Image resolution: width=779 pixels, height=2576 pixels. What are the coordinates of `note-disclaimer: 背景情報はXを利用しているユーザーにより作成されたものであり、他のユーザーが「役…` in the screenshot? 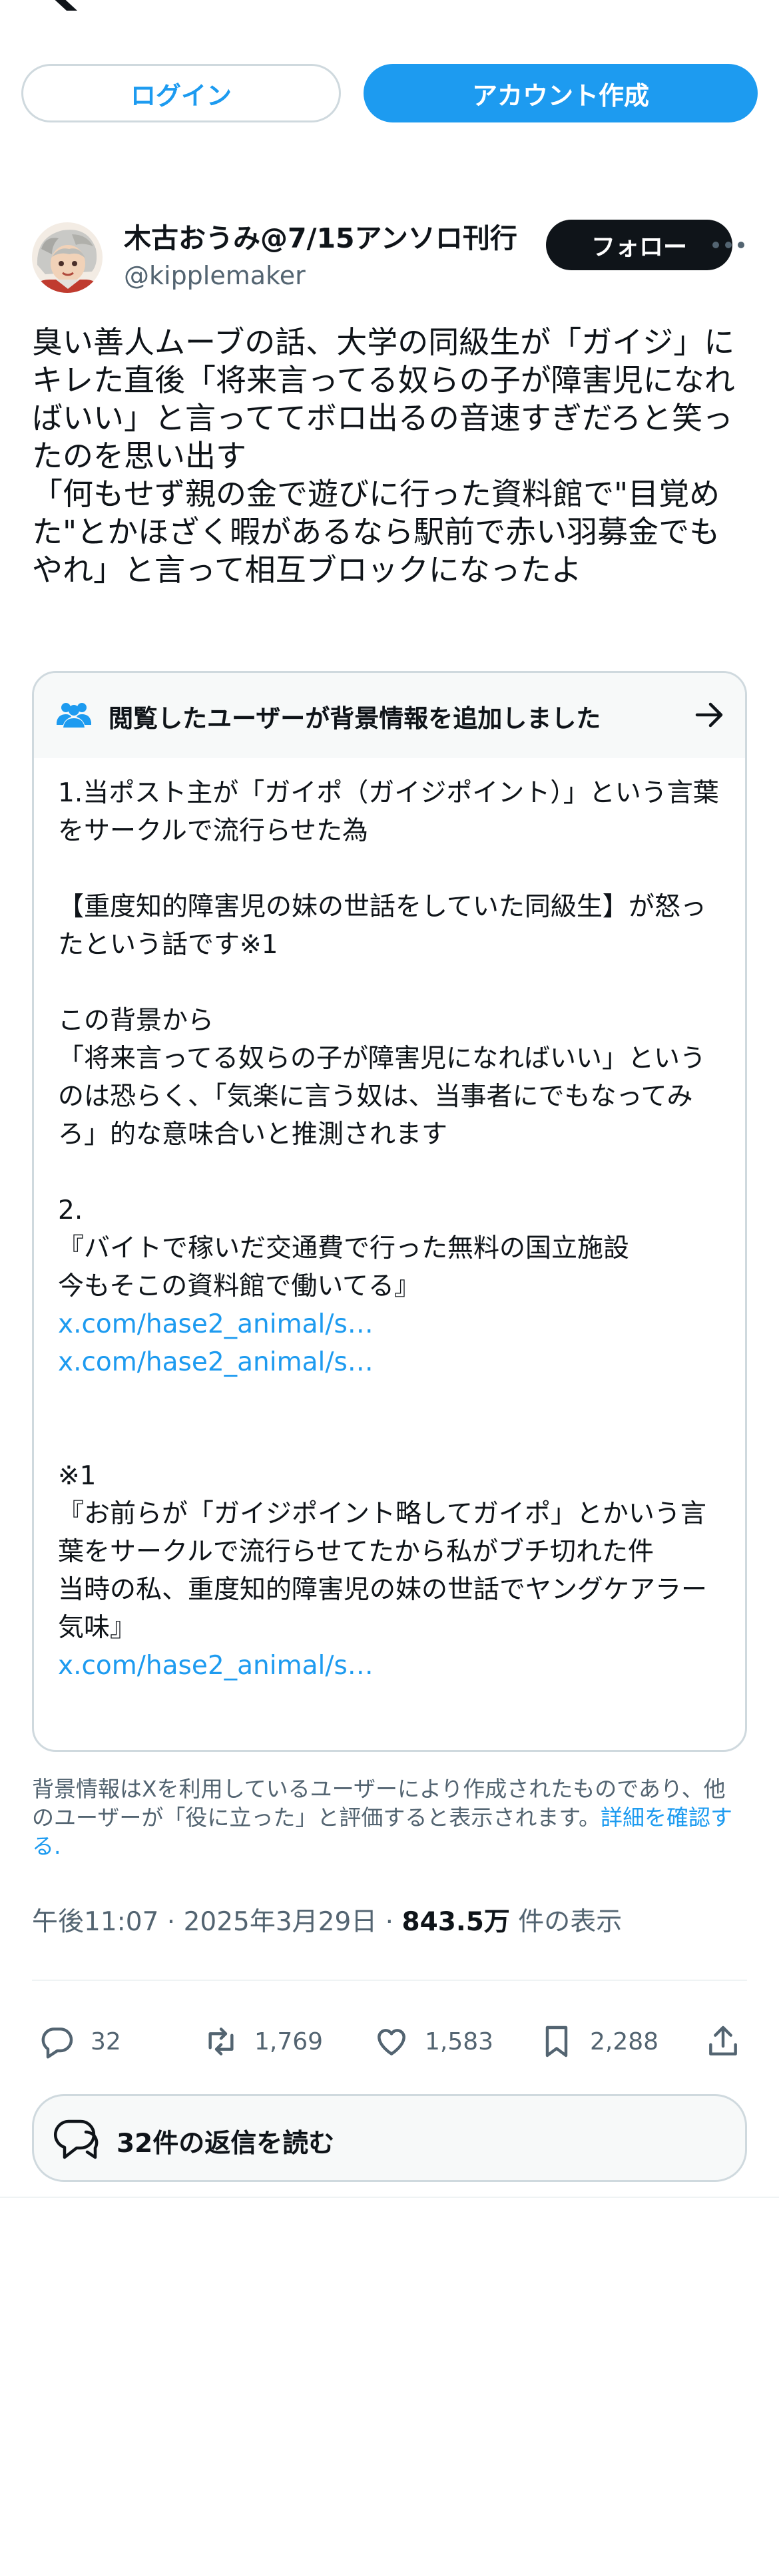 It's located at (389, 1817).